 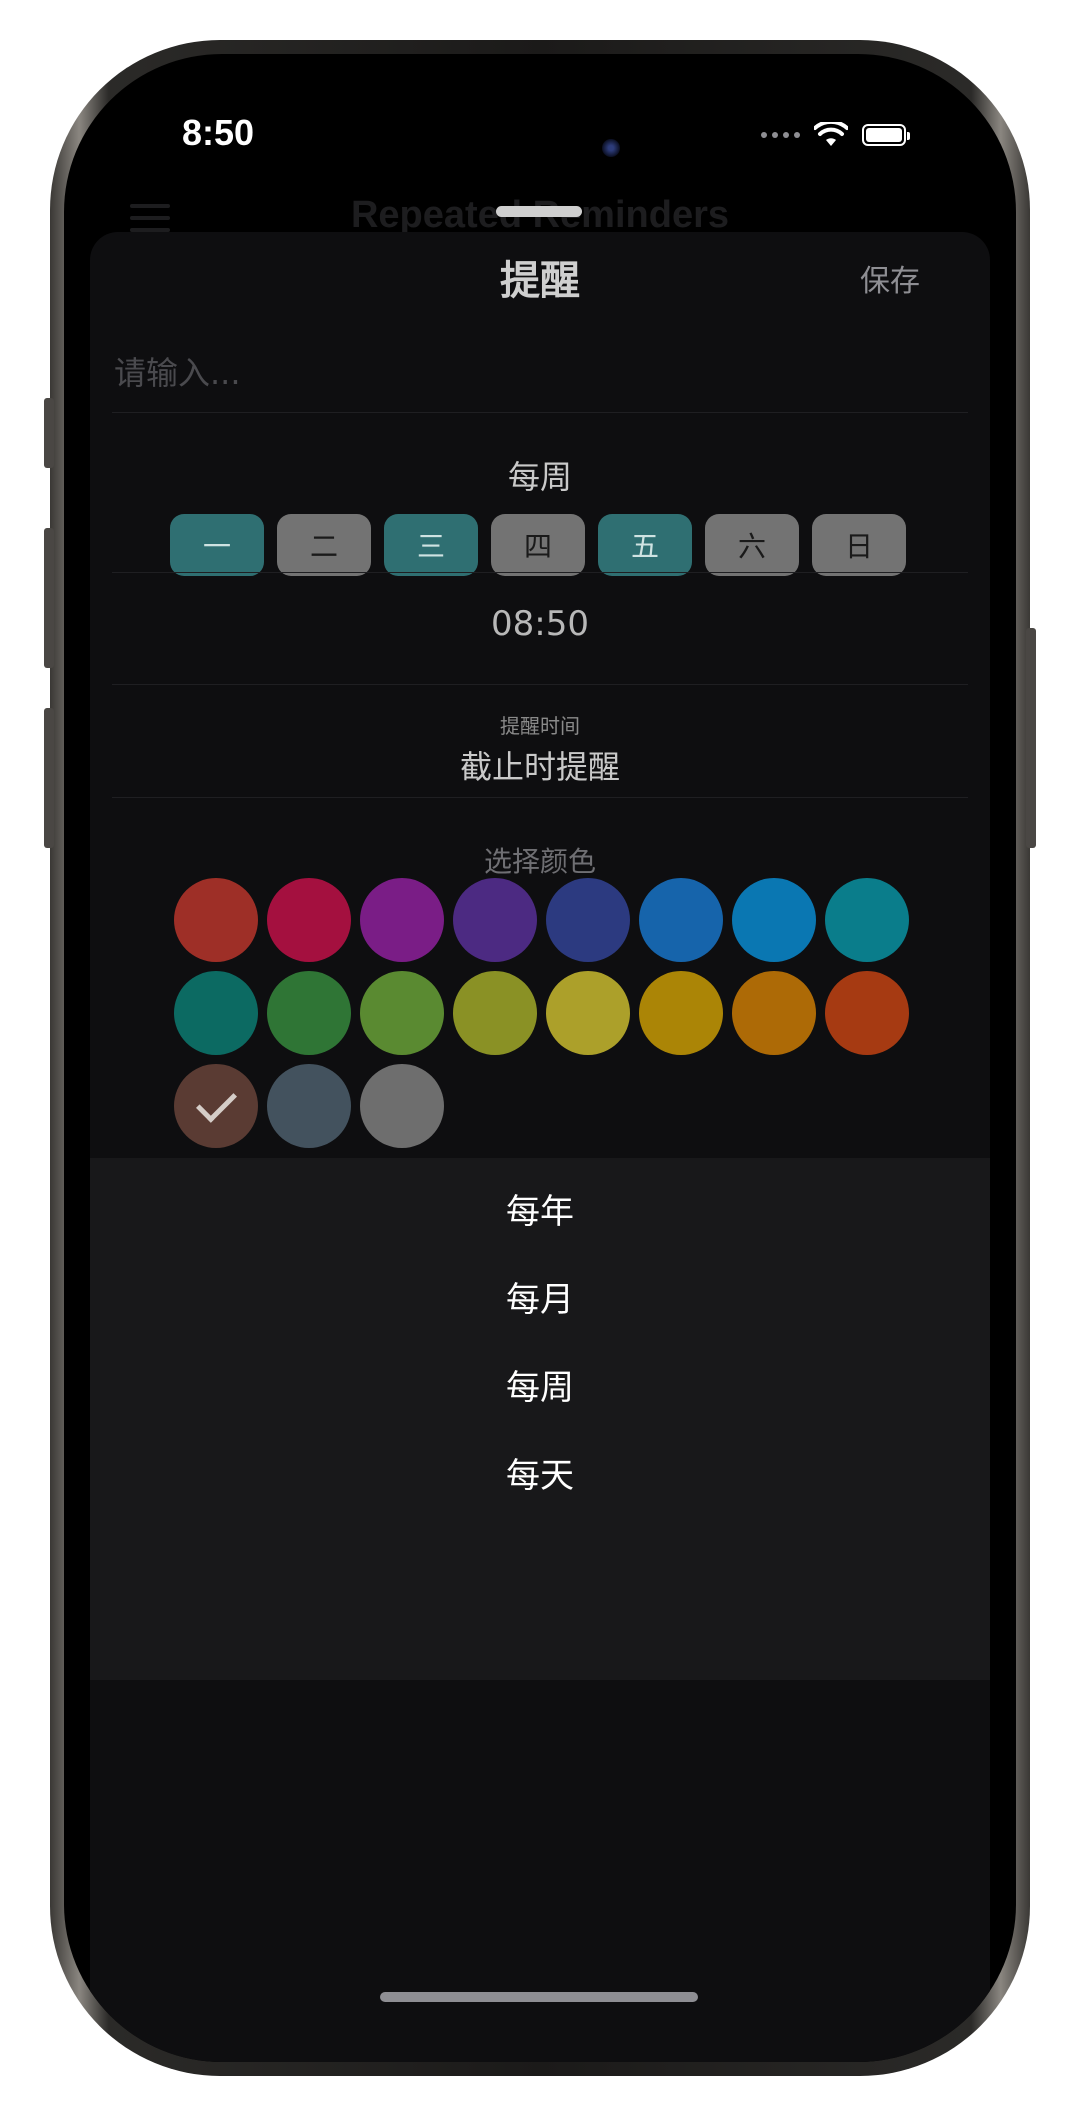 I want to click on status-icons, so click(x=835, y=135).